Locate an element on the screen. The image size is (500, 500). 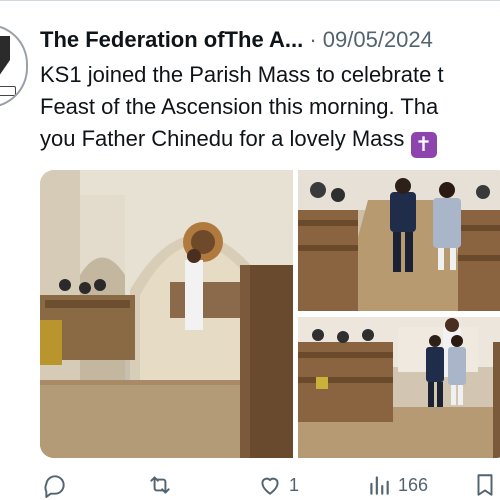
like-button: 1 is located at coordinates (278, 485).